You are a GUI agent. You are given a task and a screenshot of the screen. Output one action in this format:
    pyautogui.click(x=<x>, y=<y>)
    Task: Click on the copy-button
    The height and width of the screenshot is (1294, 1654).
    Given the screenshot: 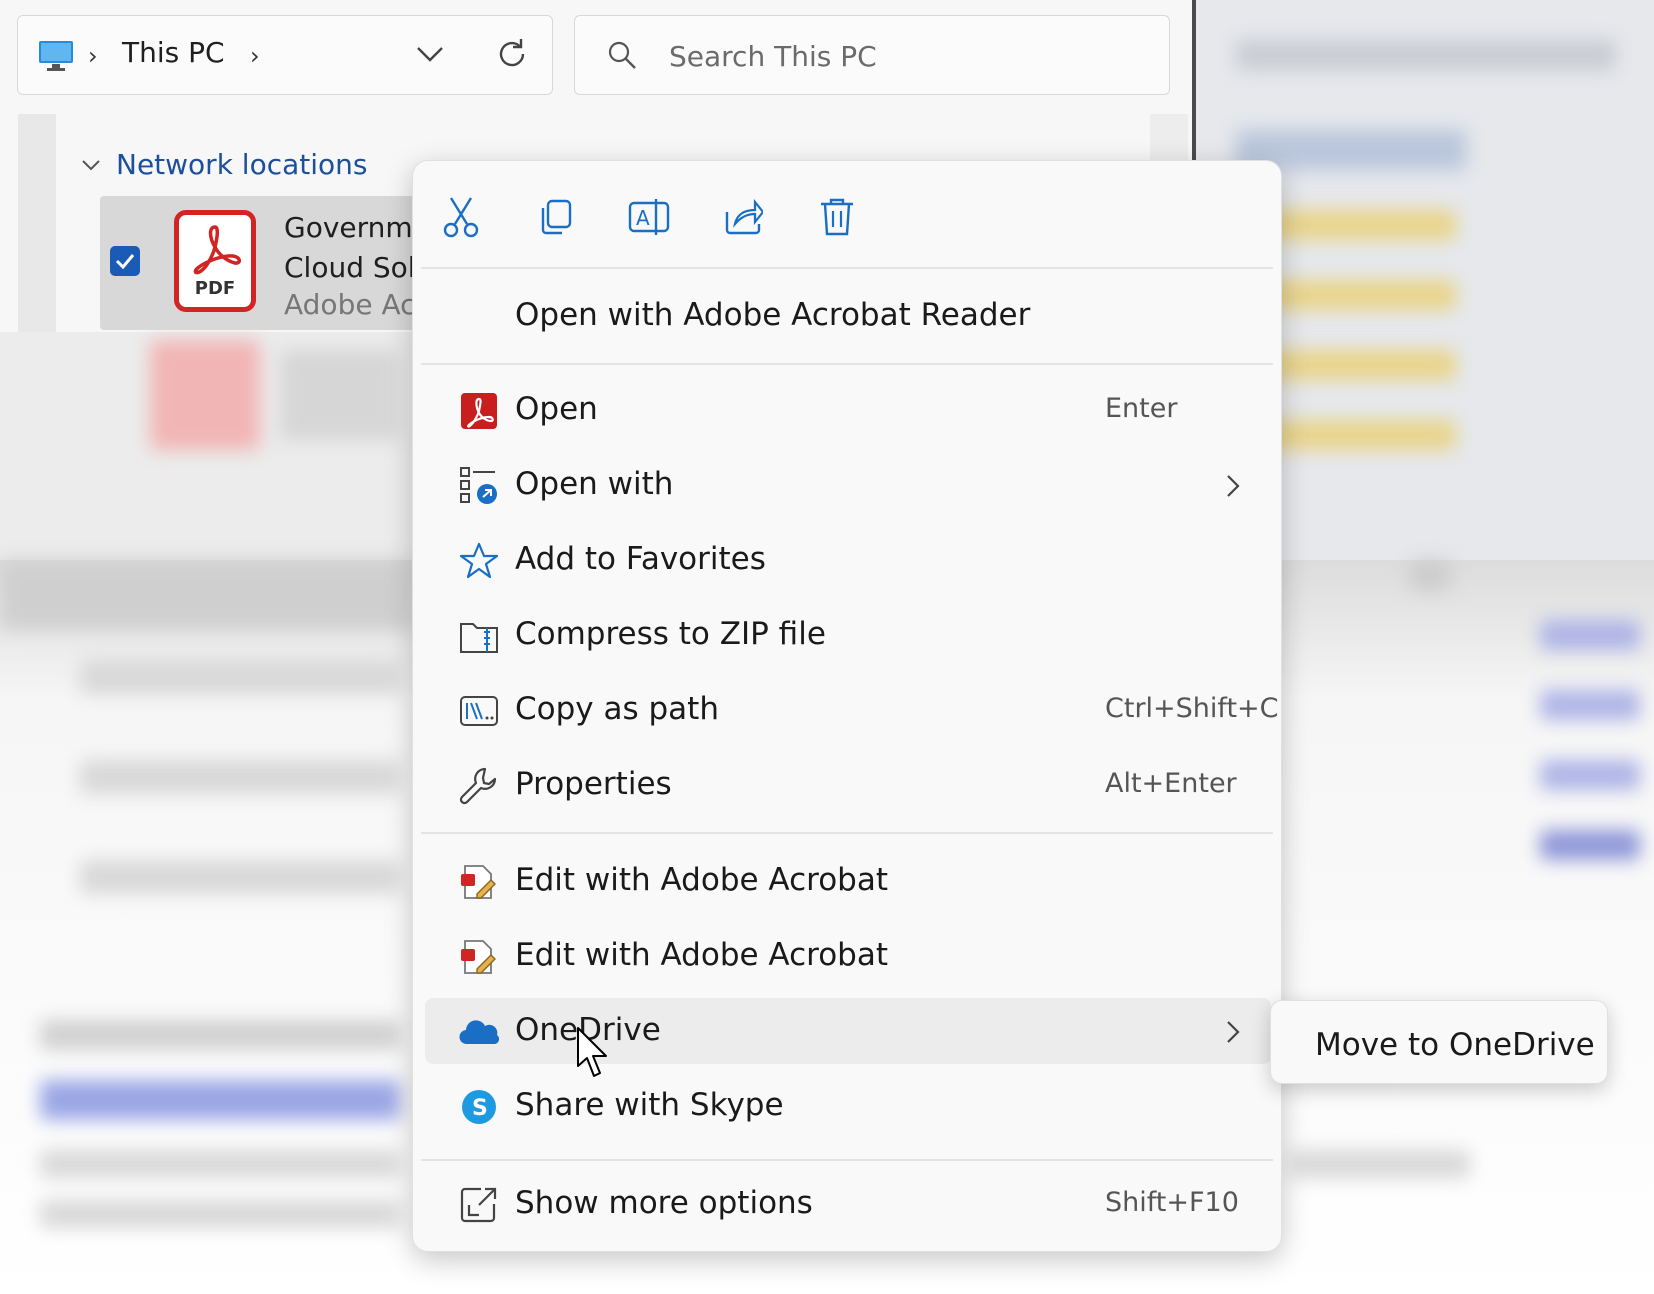 What is the action you would take?
    pyautogui.click(x=555, y=217)
    